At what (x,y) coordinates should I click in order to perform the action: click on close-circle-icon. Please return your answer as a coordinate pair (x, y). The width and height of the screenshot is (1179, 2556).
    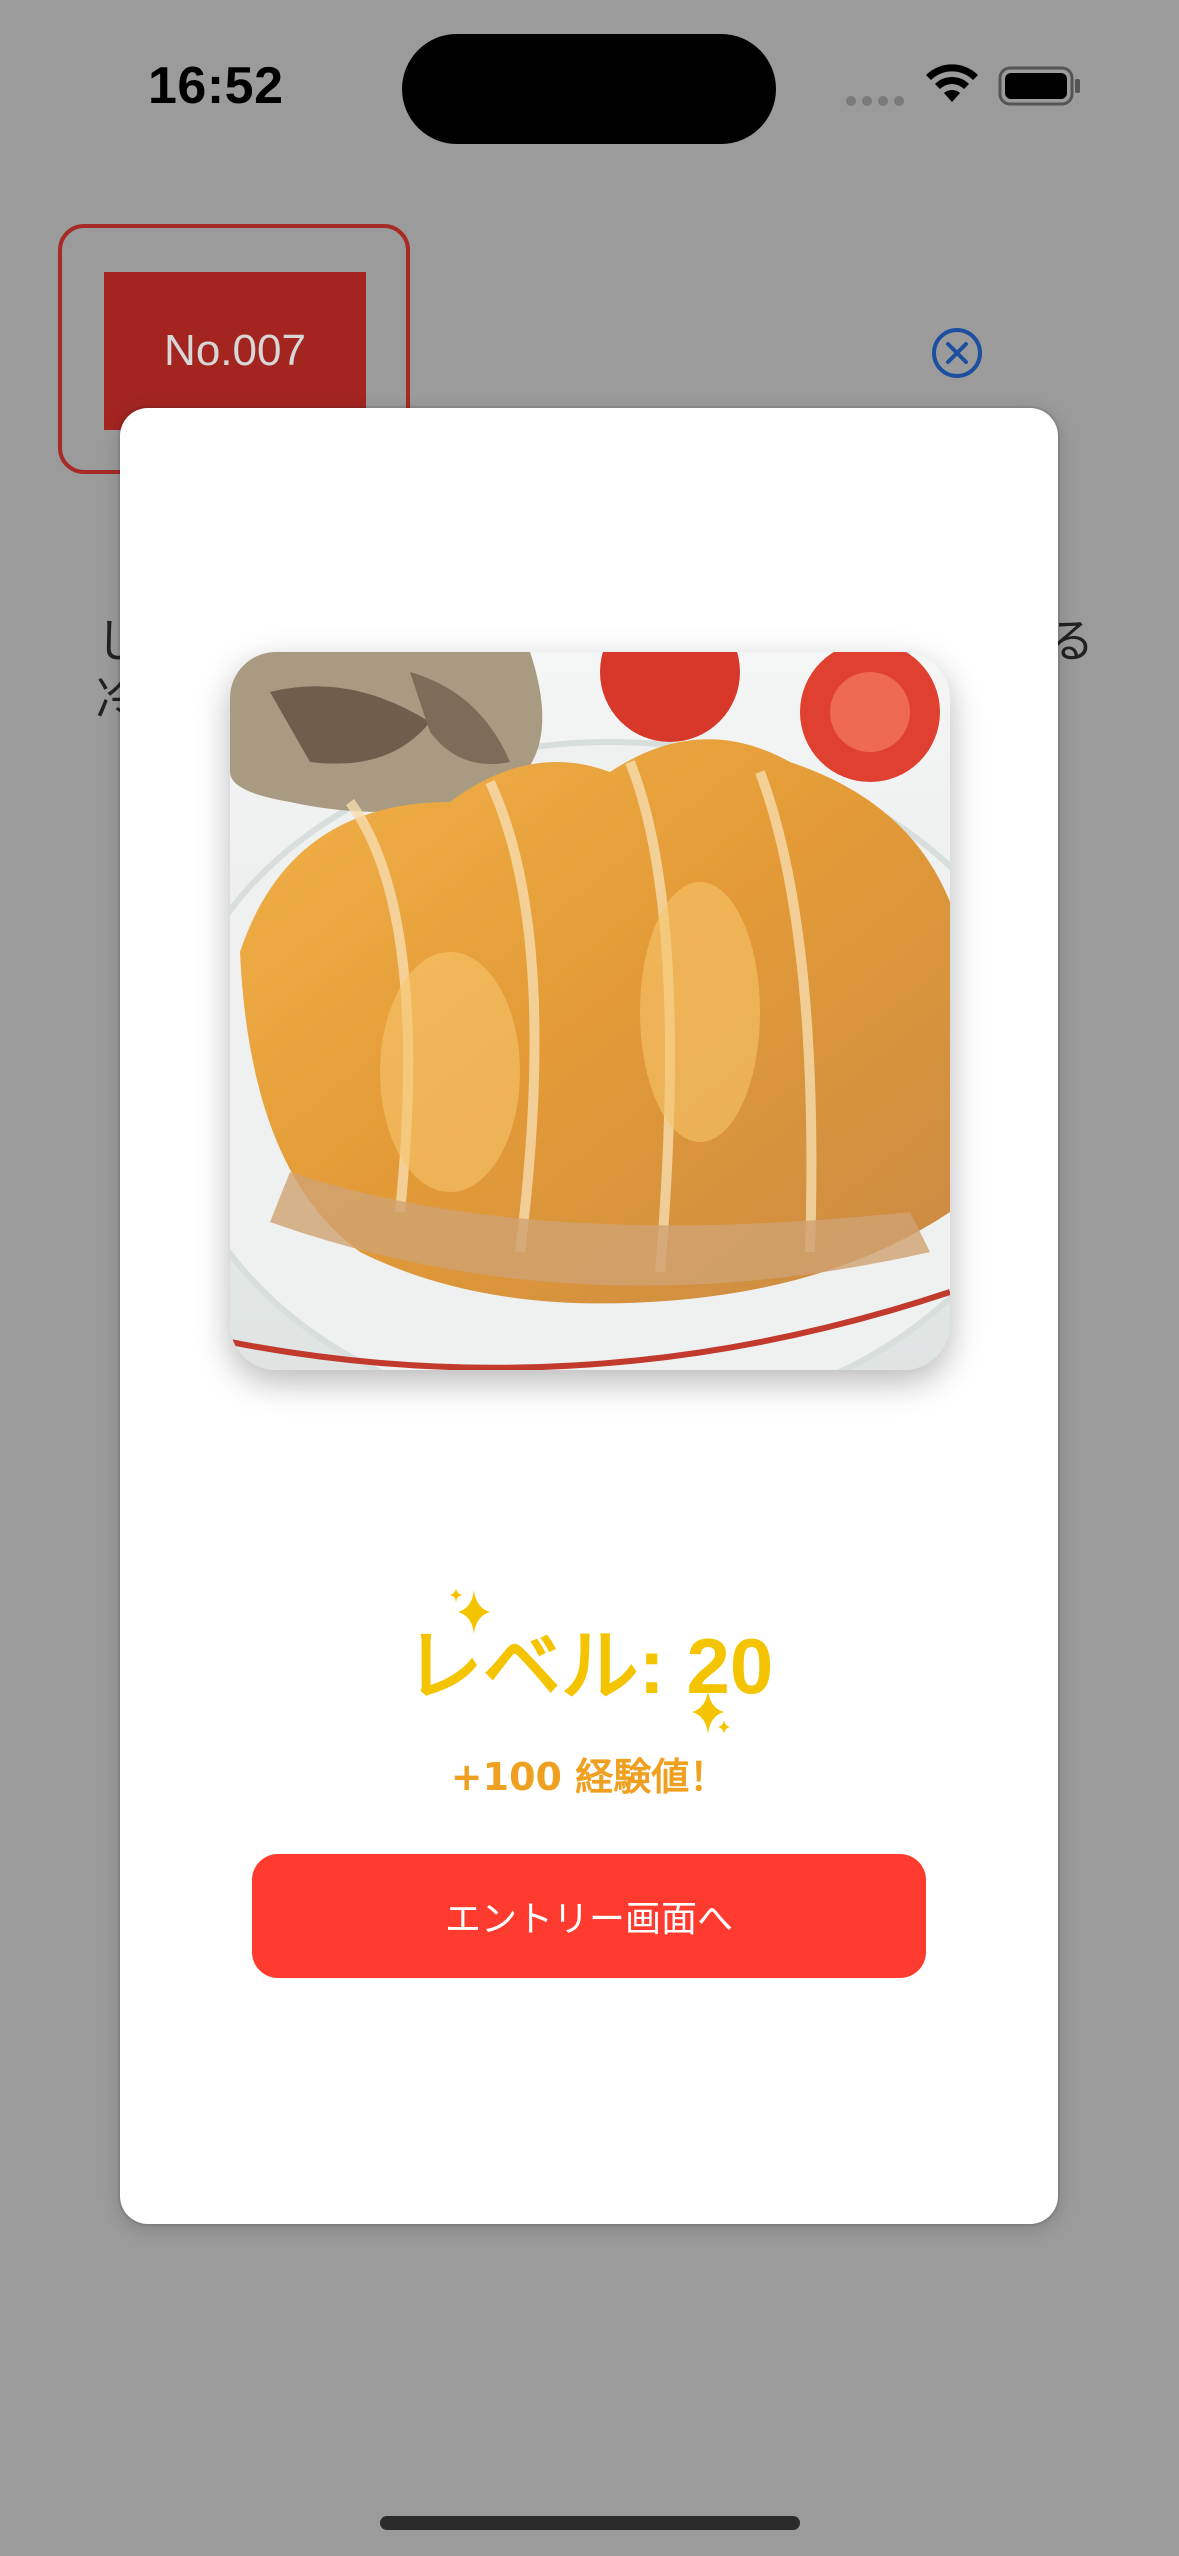
    Looking at the image, I should click on (957, 353).